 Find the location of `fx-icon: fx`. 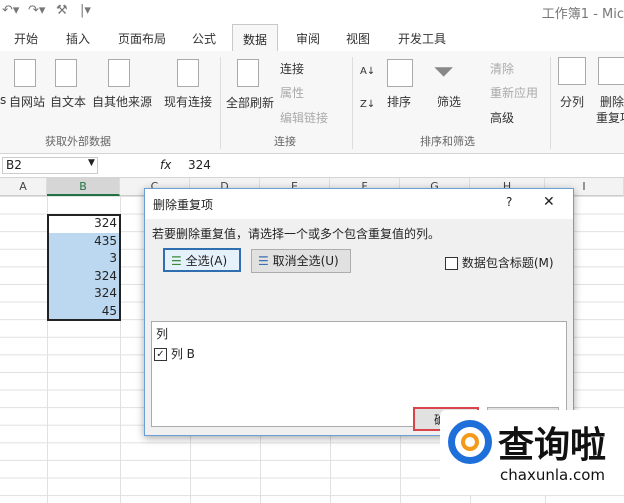

fx-icon: fx is located at coordinates (165, 165).